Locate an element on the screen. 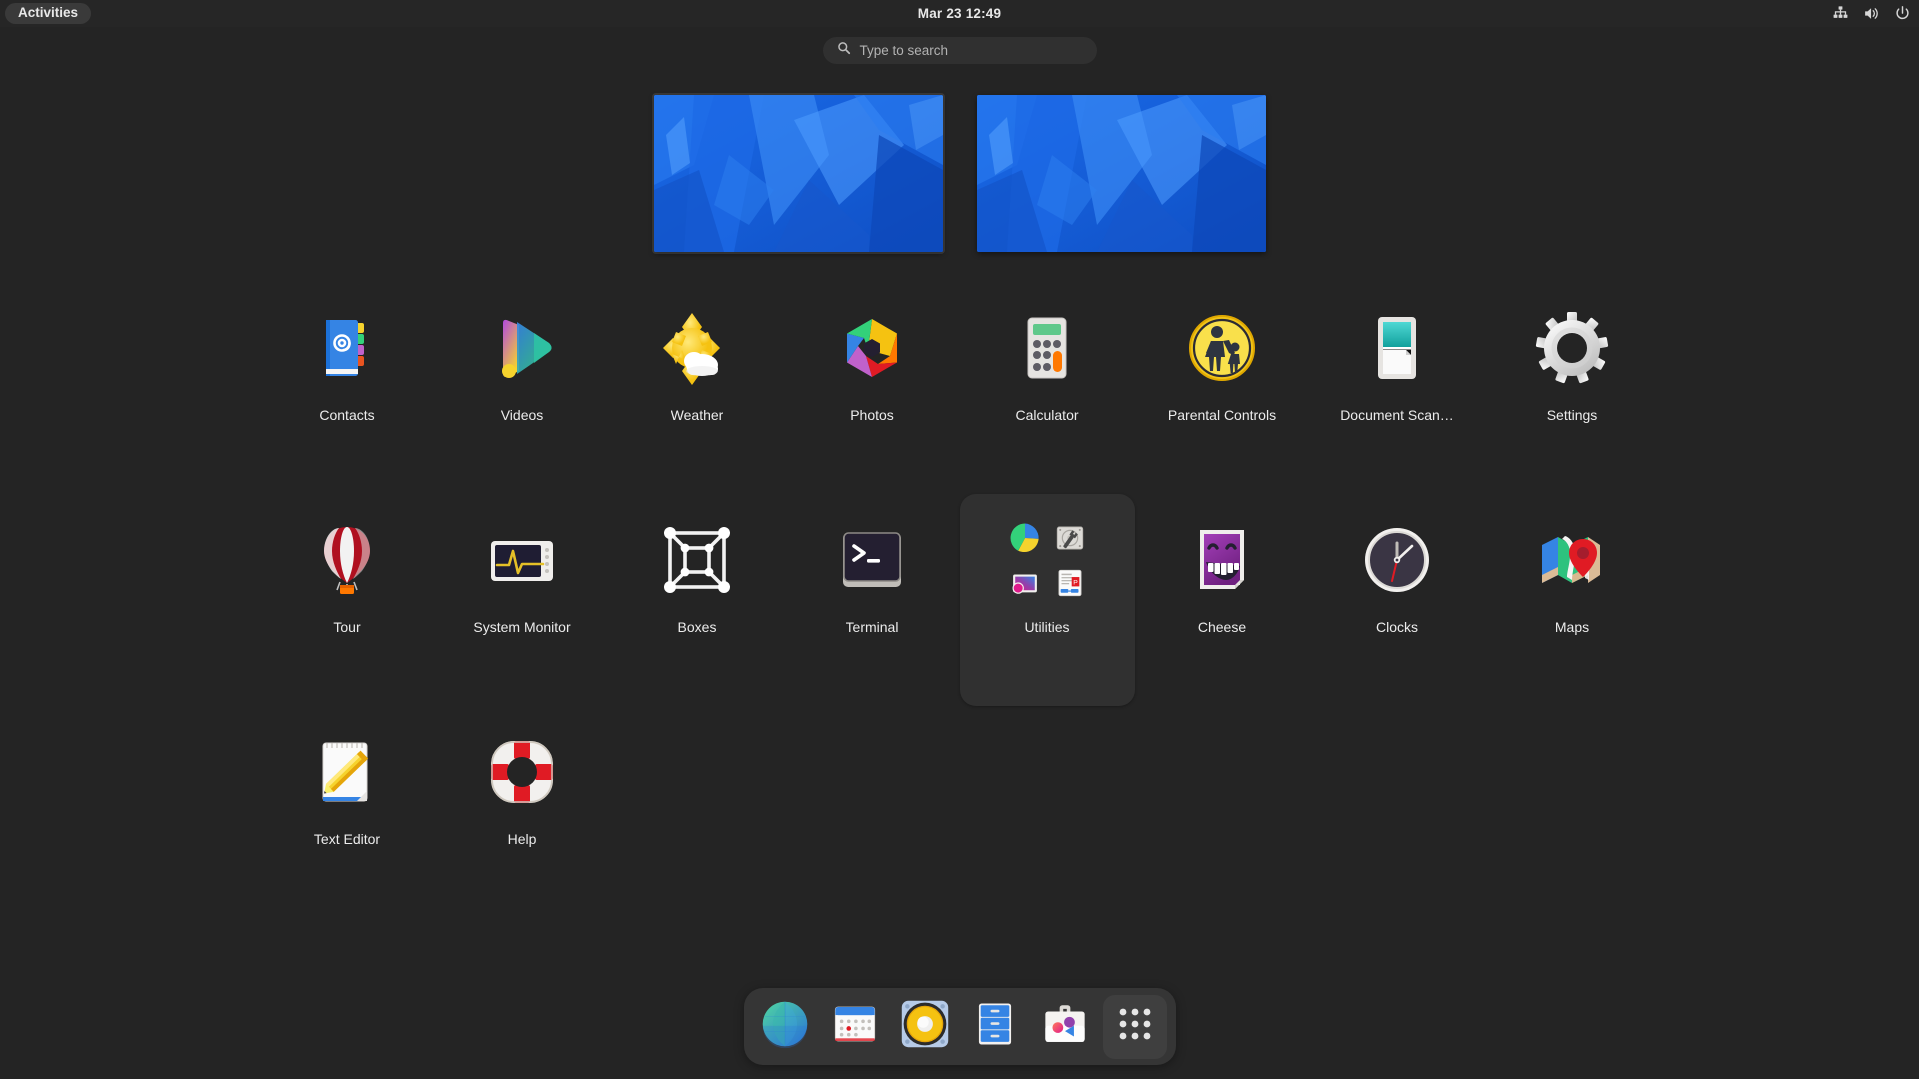 This screenshot has height=1079, width=1919. app-icon-text-editor: Text Editor is located at coordinates (347, 812).